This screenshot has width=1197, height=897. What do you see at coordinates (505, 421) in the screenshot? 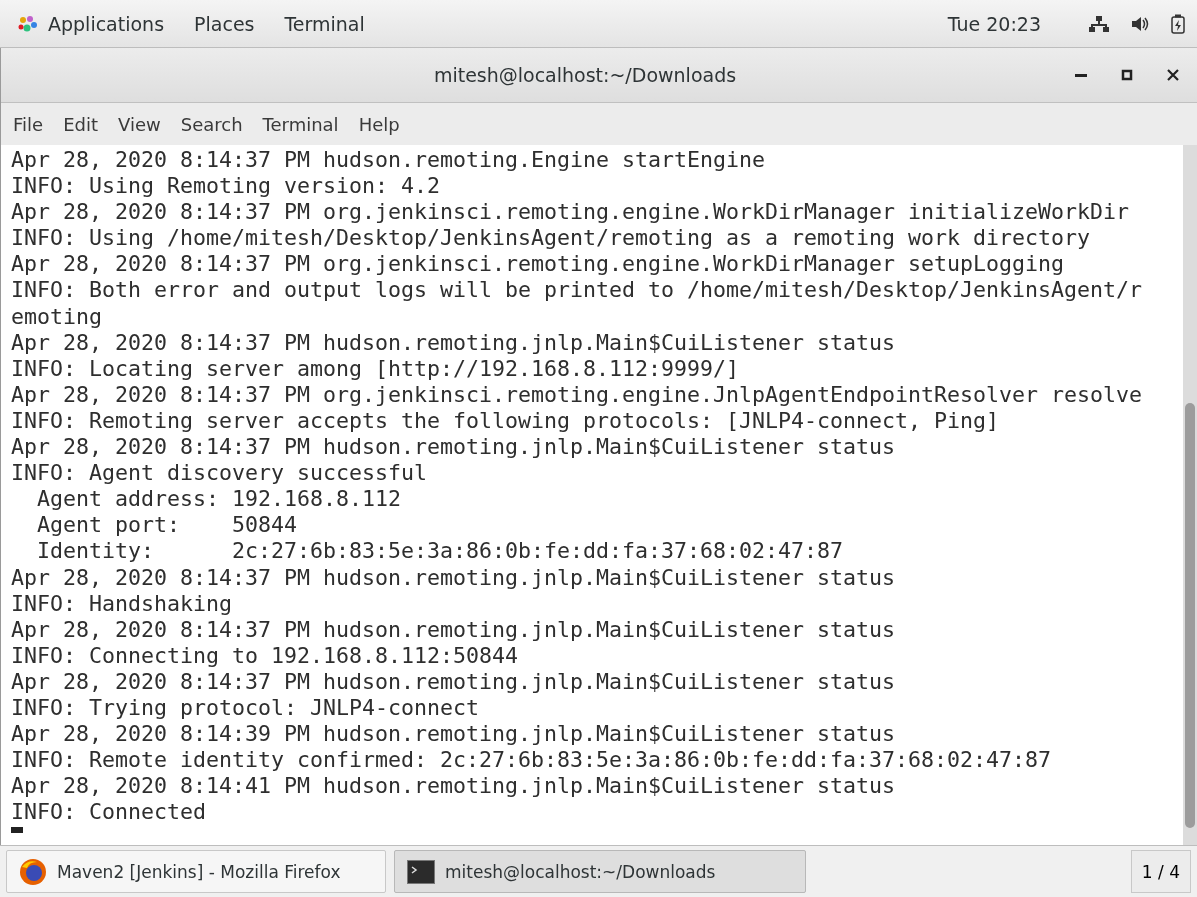
I see `terminal-line: INFO: Remoting server accepts the following protocols: [JNLP4-connect, Ping]` at bounding box center [505, 421].